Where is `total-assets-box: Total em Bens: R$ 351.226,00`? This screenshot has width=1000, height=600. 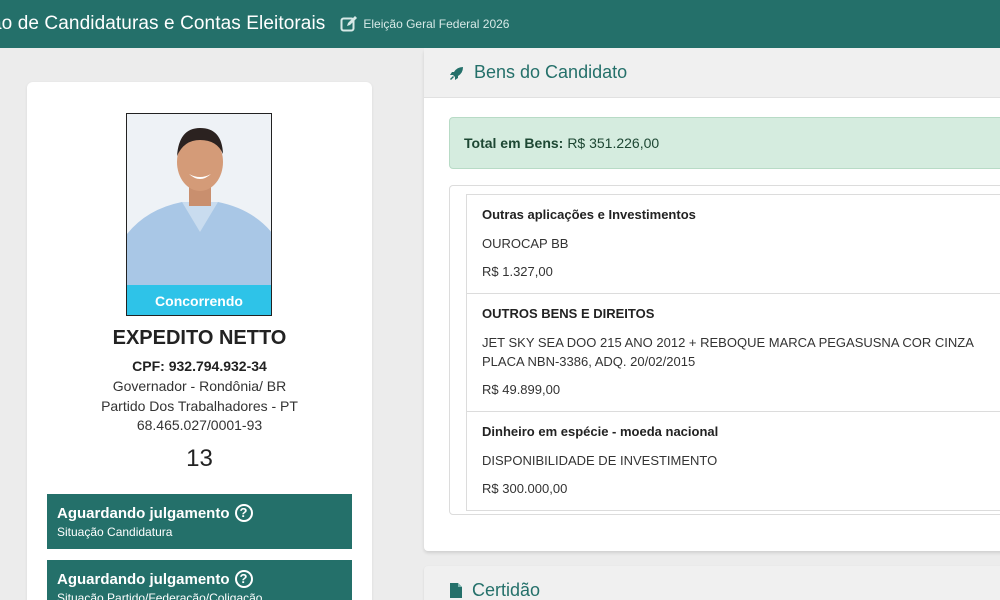
total-assets-box: Total em Bens: R$ 351.226,00 is located at coordinates (724, 143).